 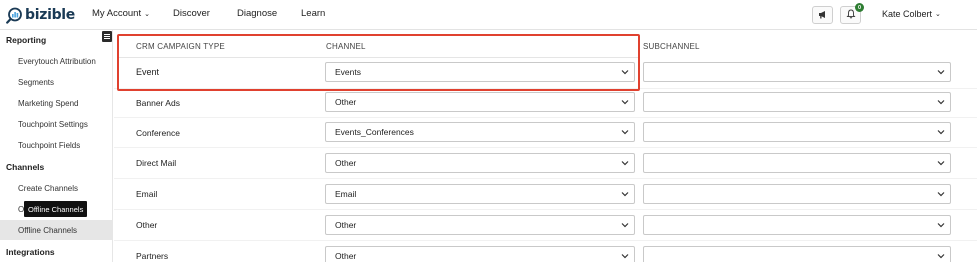 What do you see at coordinates (56, 103) in the screenshot?
I see `sidebar-item-marketing-spend: Marketing Spend` at bounding box center [56, 103].